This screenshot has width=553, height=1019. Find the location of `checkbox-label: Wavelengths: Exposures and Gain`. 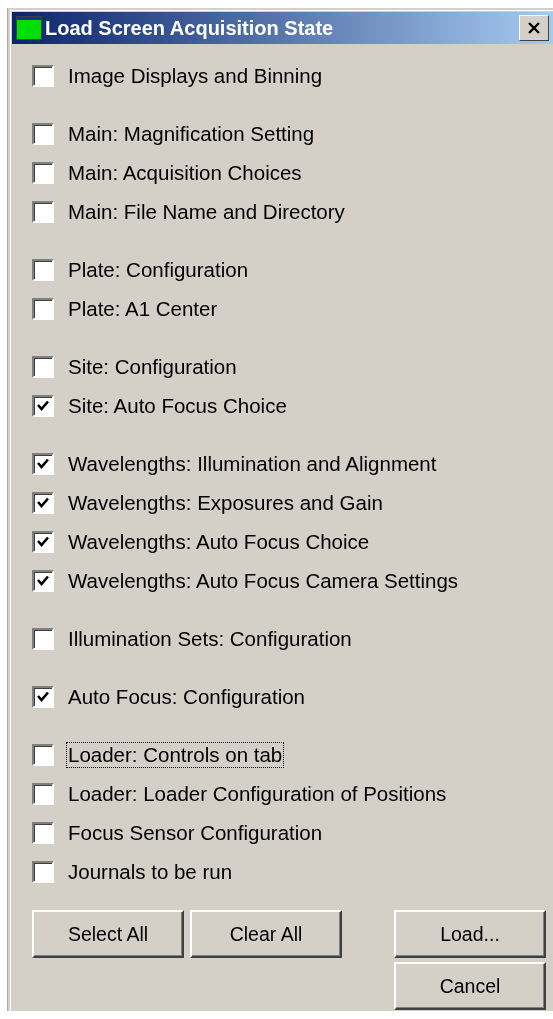

checkbox-label: Wavelengths: Exposures and Gain is located at coordinates (225, 502).